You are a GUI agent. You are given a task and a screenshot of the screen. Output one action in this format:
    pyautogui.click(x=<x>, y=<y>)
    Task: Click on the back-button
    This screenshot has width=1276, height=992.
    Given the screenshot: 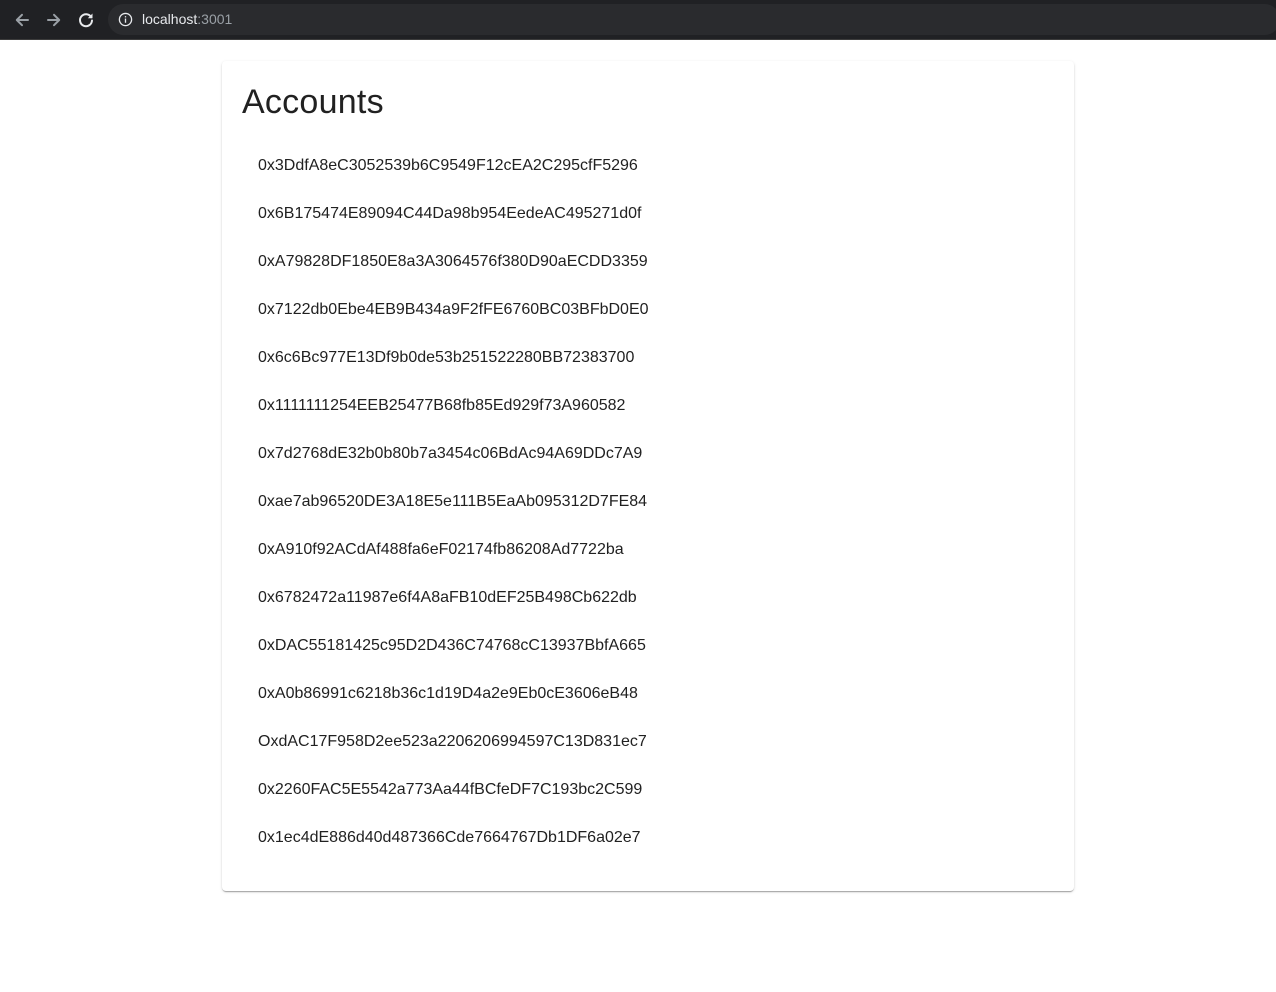 What is the action you would take?
    pyautogui.click(x=22, y=20)
    